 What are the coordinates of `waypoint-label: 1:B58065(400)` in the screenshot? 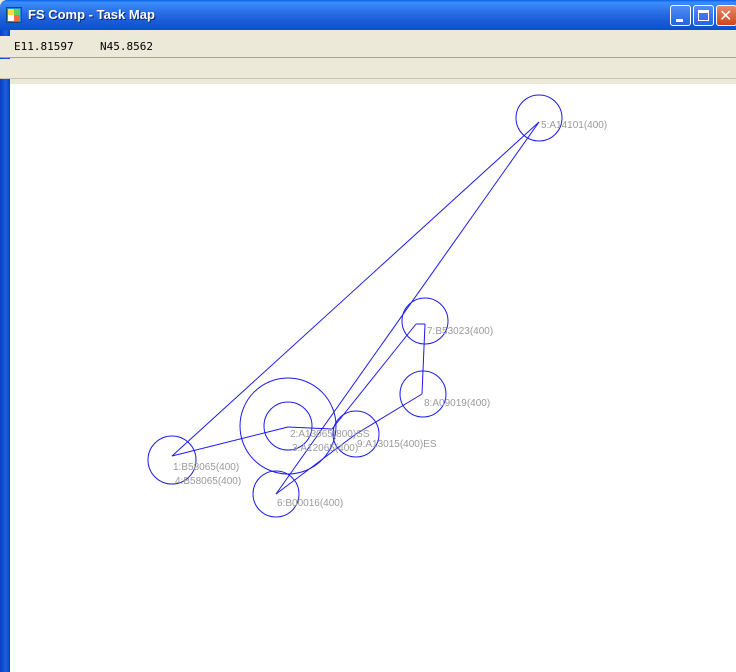 It's located at (206, 467).